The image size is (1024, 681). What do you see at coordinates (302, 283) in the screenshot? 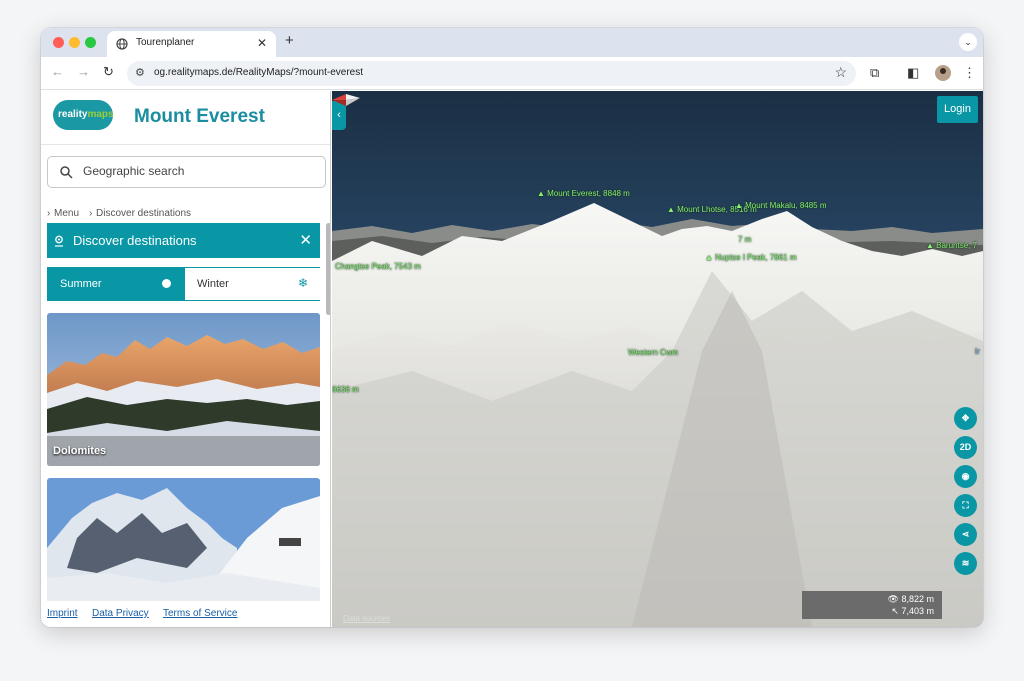
I see `snowflake-icon: ❄` at bounding box center [302, 283].